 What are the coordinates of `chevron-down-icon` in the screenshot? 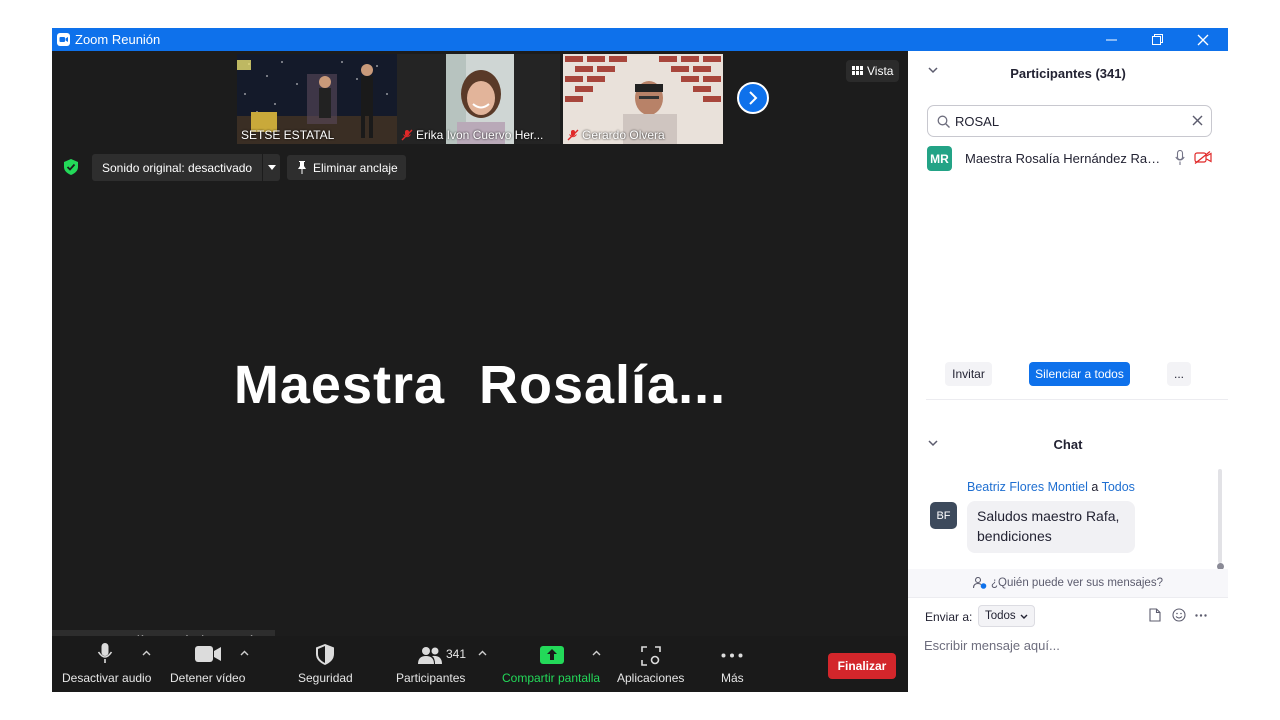 It's located at (1024, 616).